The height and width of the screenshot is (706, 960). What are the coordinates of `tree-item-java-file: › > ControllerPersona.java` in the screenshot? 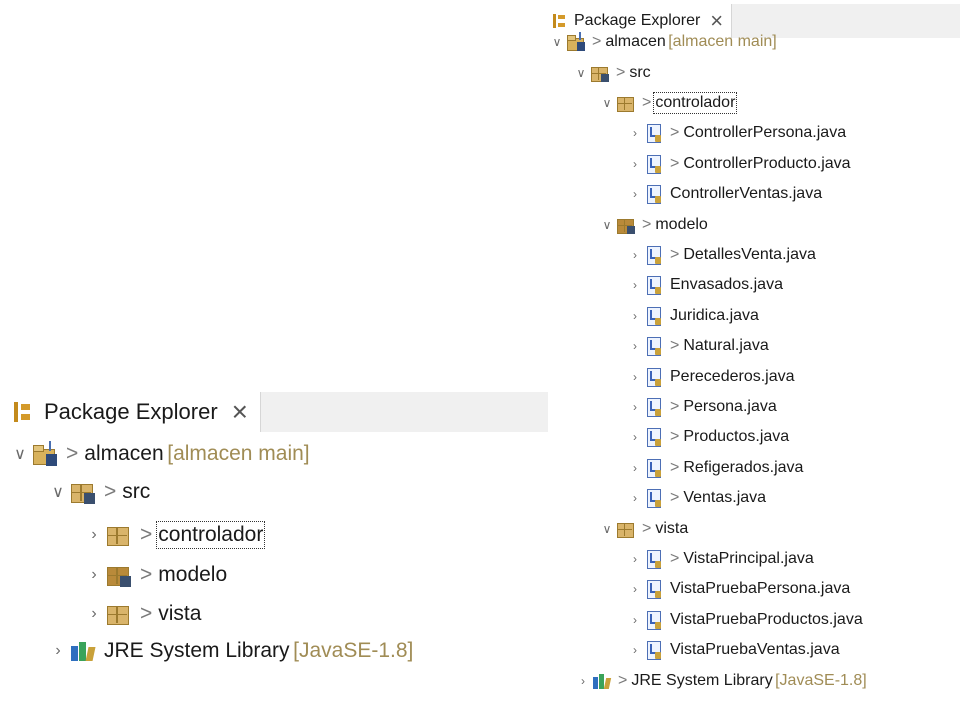 It's located at (737, 133).